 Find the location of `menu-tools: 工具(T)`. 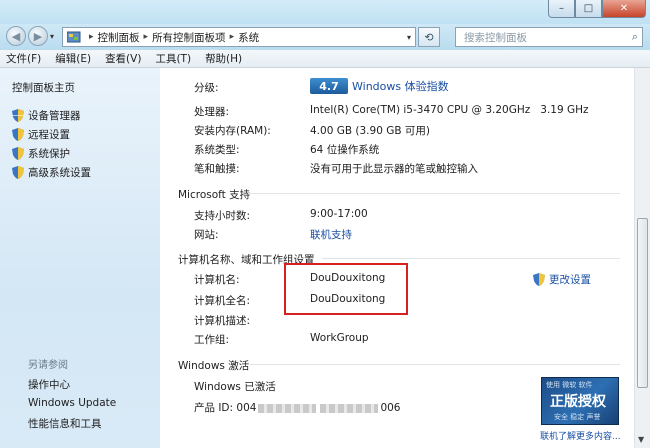

menu-tools: 工具(T) is located at coordinates (173, 58).